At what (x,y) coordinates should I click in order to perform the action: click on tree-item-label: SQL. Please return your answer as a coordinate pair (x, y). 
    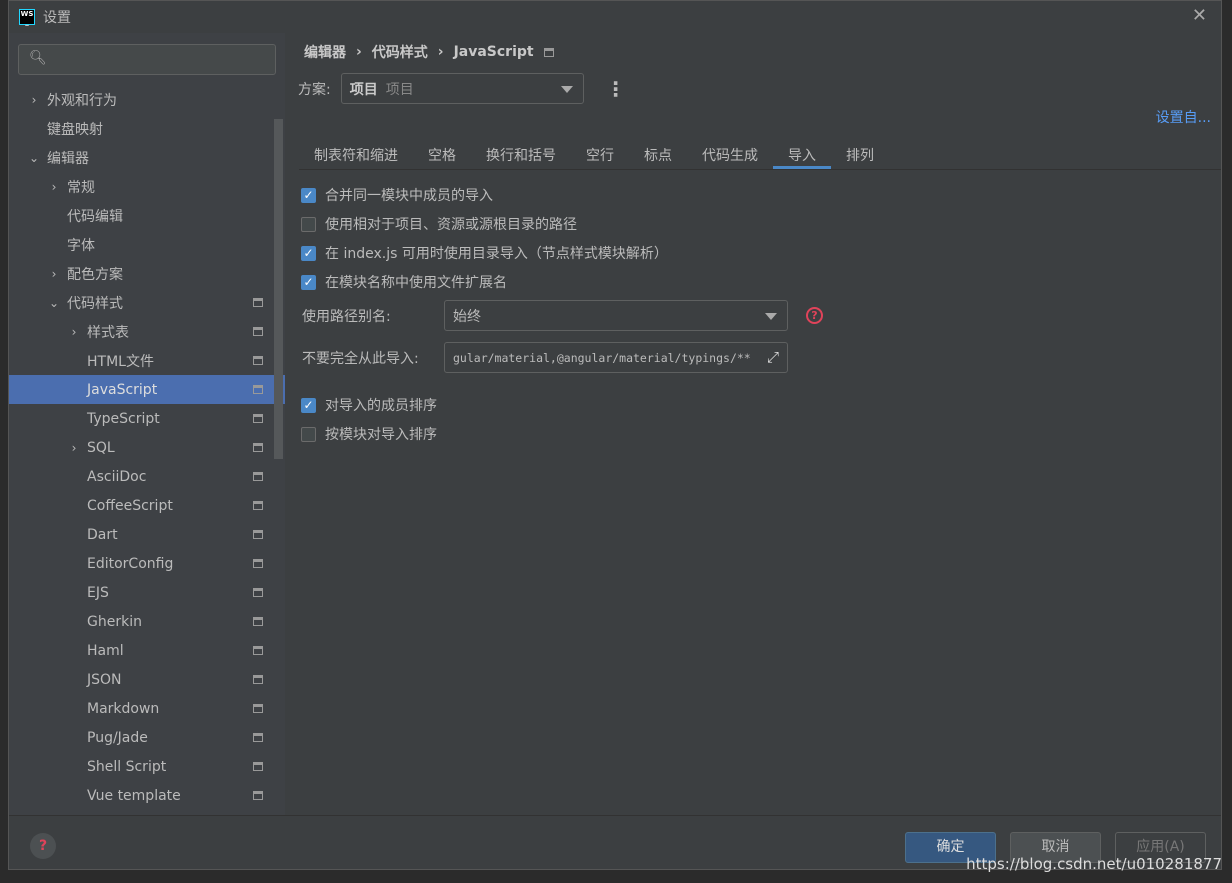
    Looking at the image, I should click on (101, 447).